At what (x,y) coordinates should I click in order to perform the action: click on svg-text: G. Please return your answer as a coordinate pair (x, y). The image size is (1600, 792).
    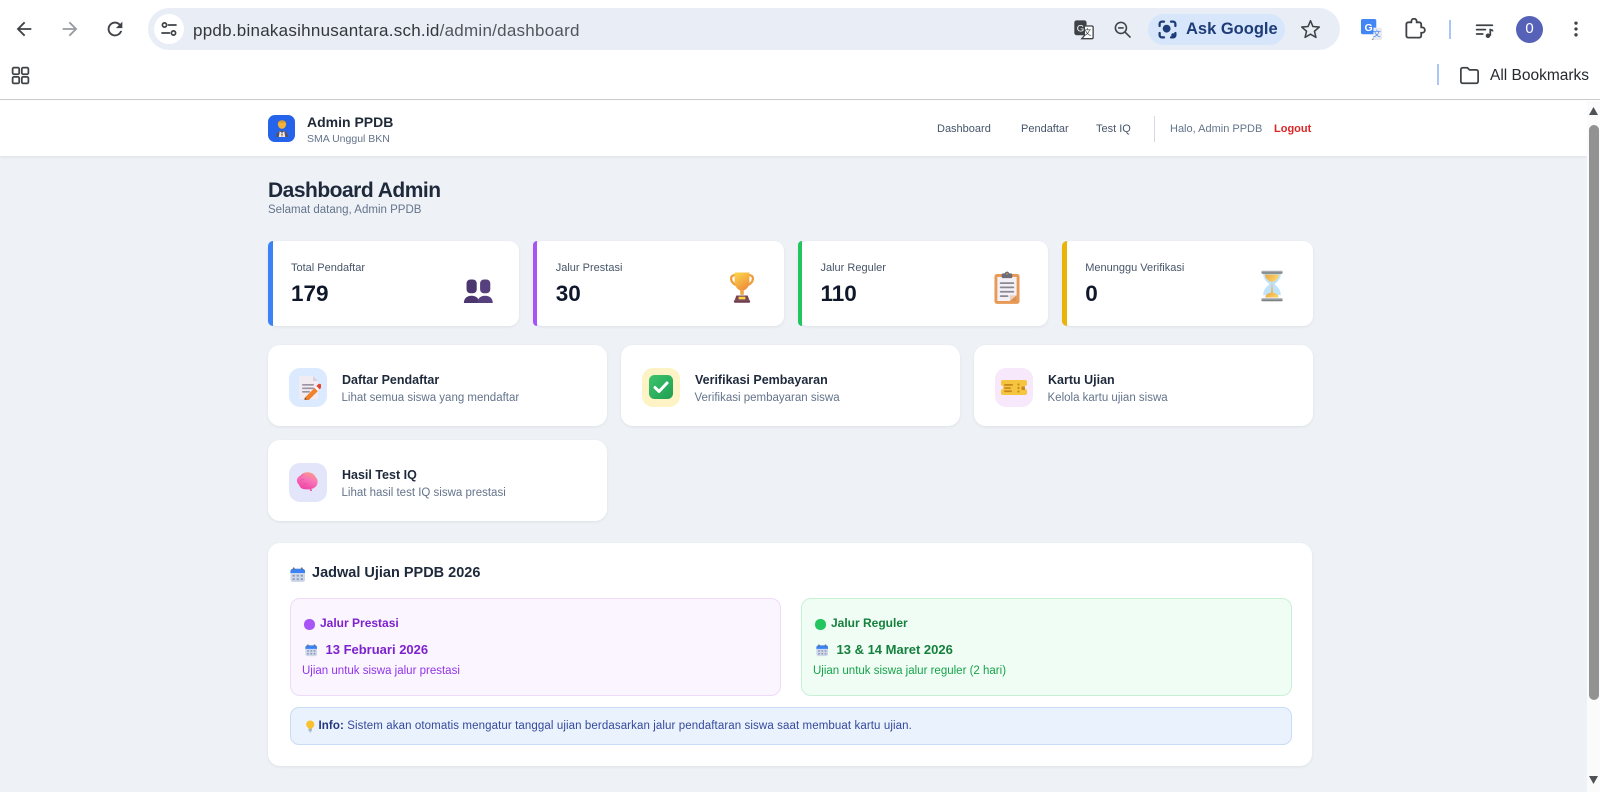
    Looking at the image, I should click on (1369, 28).